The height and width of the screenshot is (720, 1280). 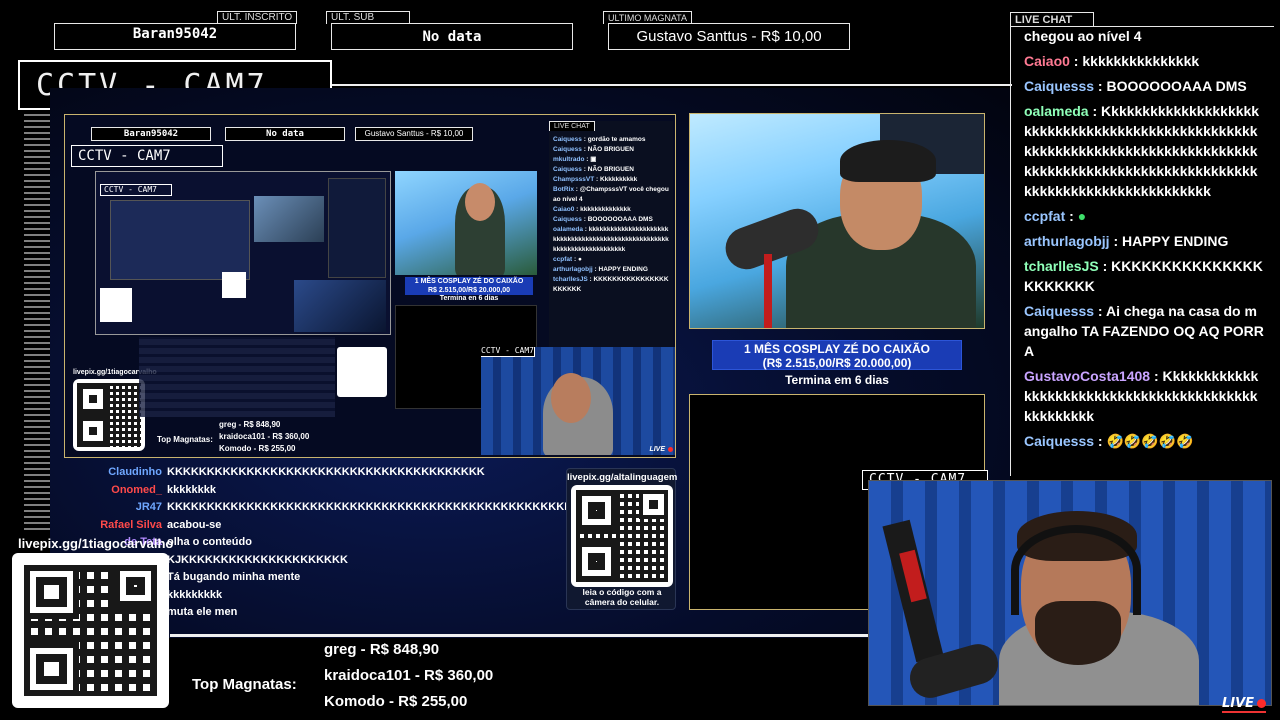 I want to click on horizontal-divider, so click(x=672, y=85).